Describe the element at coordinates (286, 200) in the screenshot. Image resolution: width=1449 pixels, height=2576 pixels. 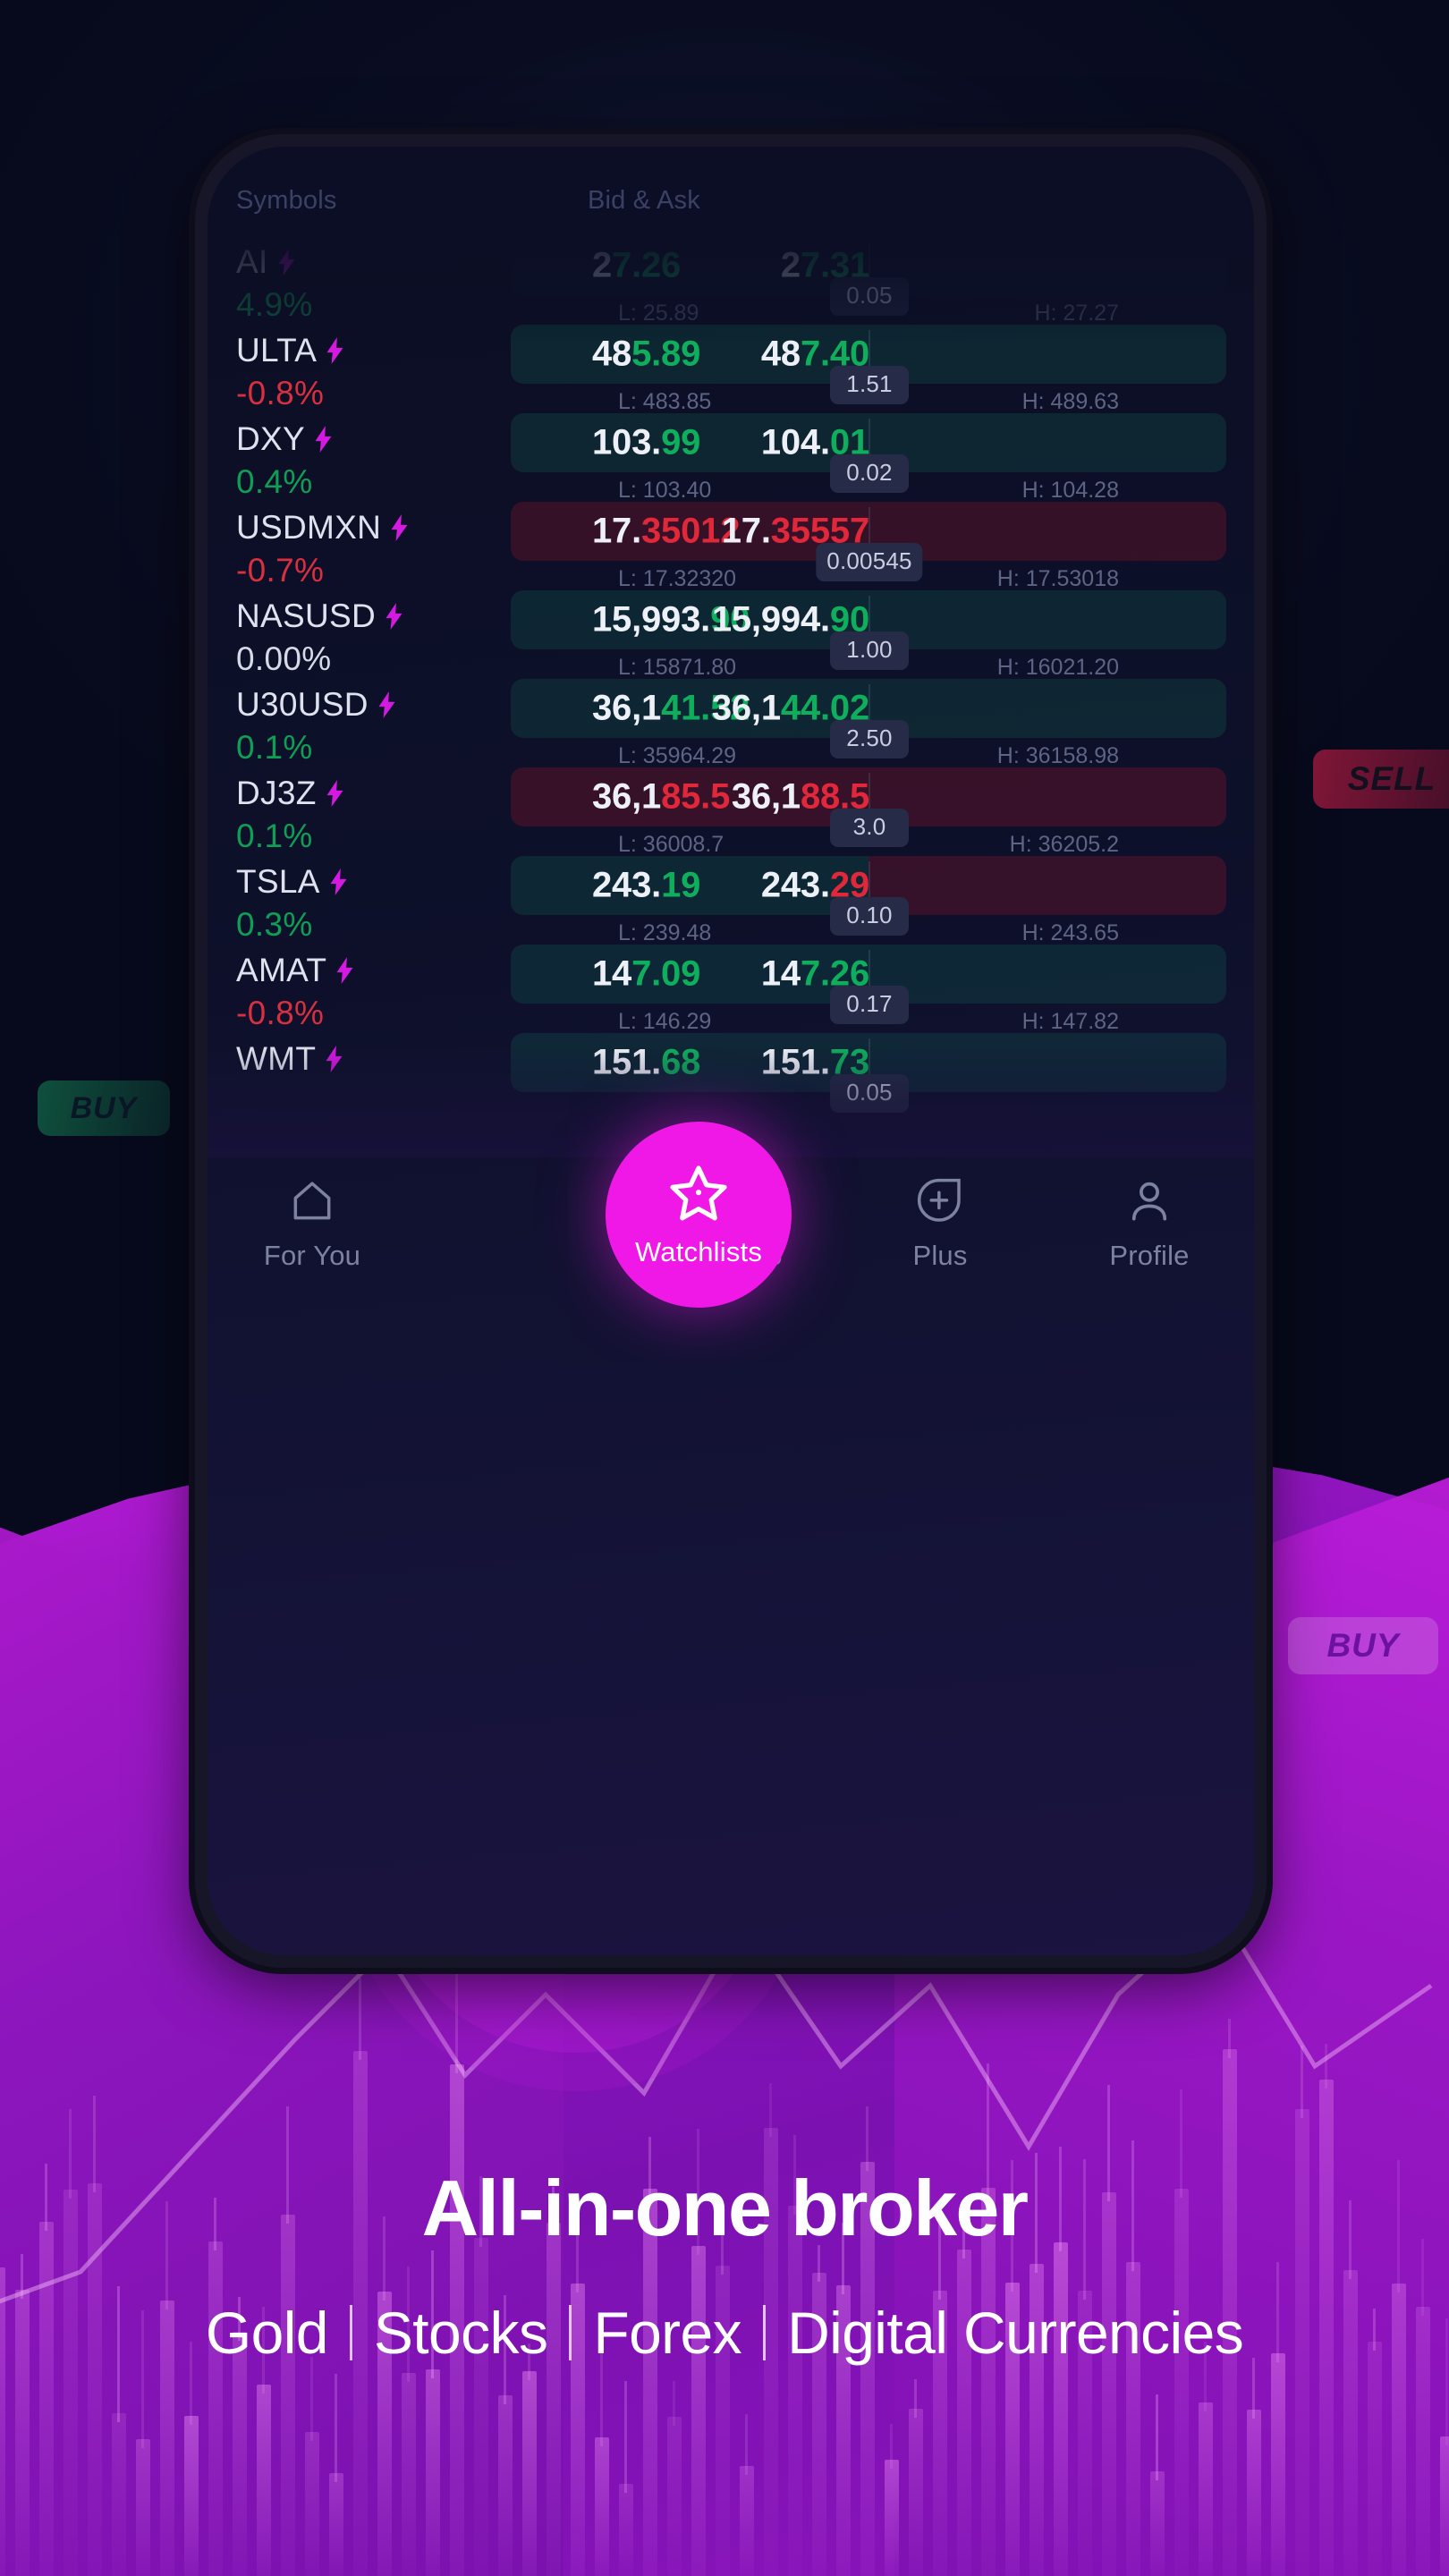
I see `column-header-symbols: Symbols` at that location.